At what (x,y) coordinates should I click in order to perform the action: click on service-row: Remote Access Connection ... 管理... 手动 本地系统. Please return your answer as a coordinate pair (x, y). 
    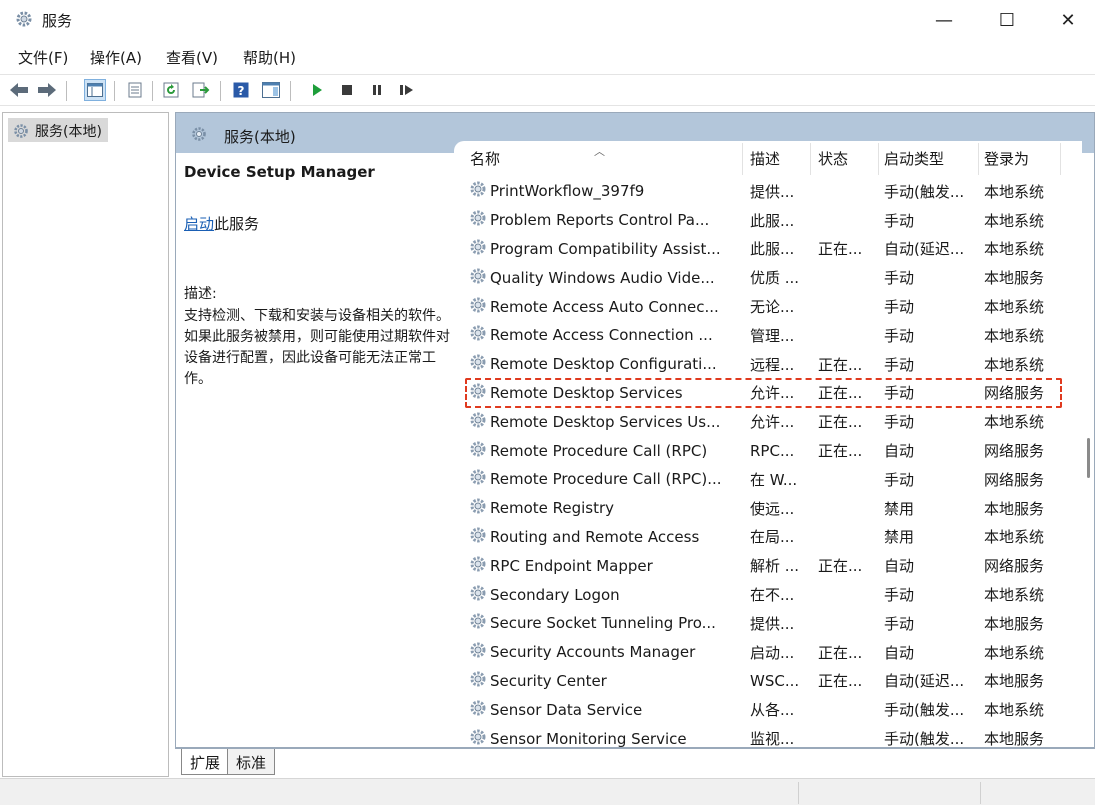
    Looking at the image, I should click on (768, 335).